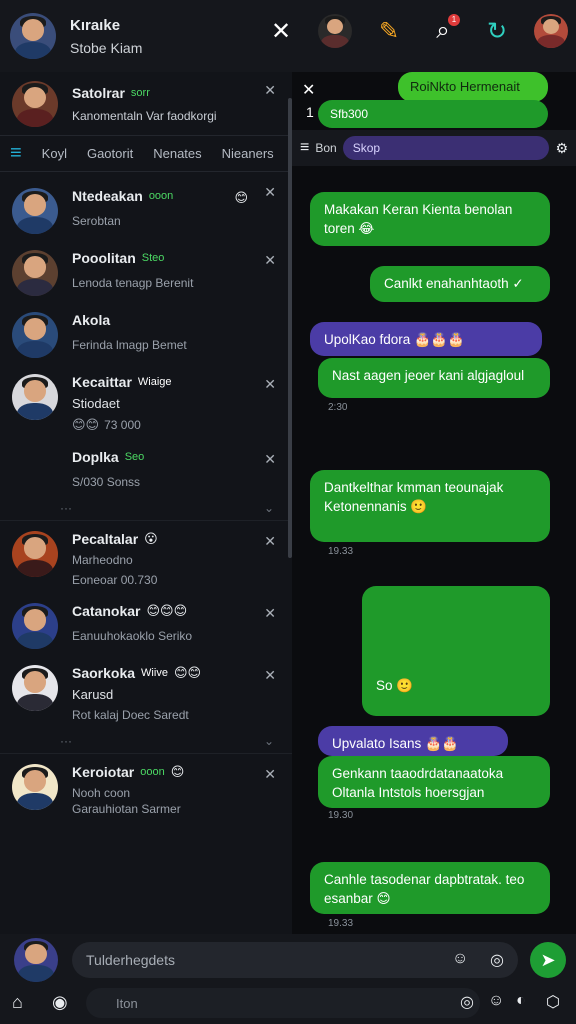 The image size is (576, 1024). What do you see at coordinates (151, 538) in the screenshot?
I see `chat-emoji: 😮` at bounding box center [151, 538].